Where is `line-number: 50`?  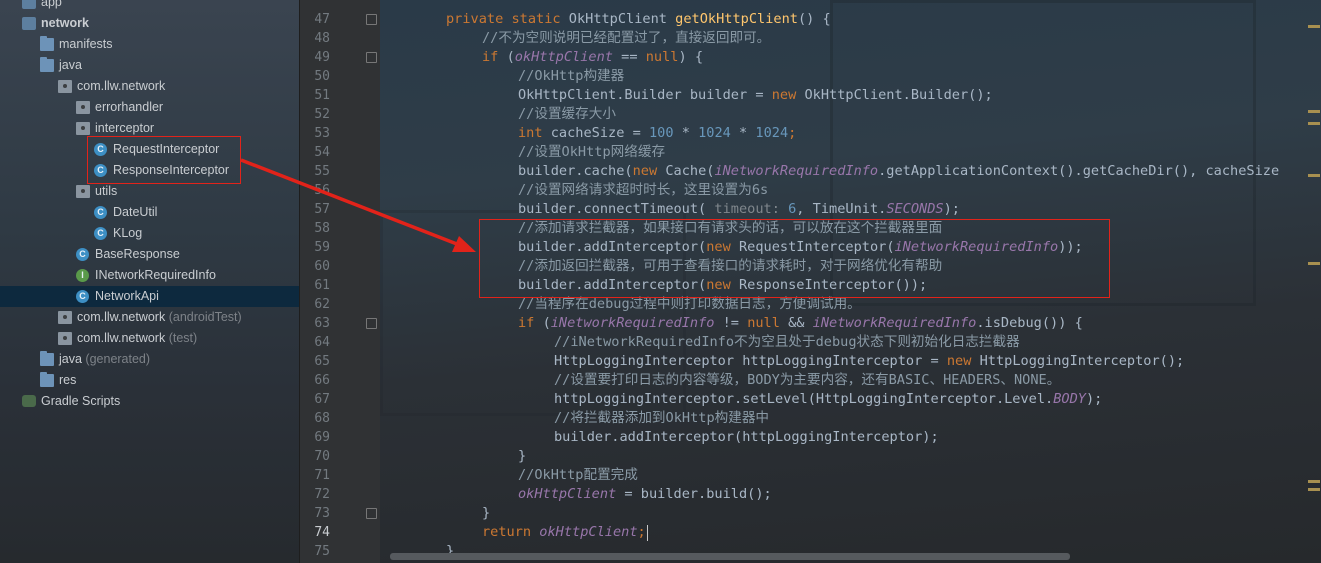 line-number: 50 is located at coordinates (322, 76).